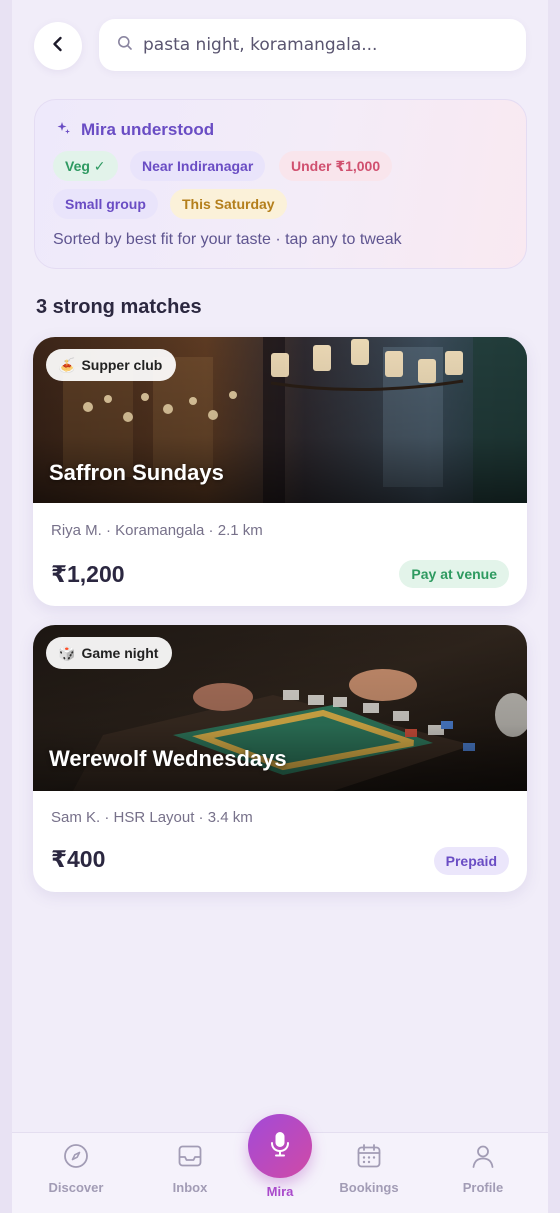  Describe the element at coordinates (483, 1187) in the screenshot. I see `nav-profile-label: Profile` at that location.